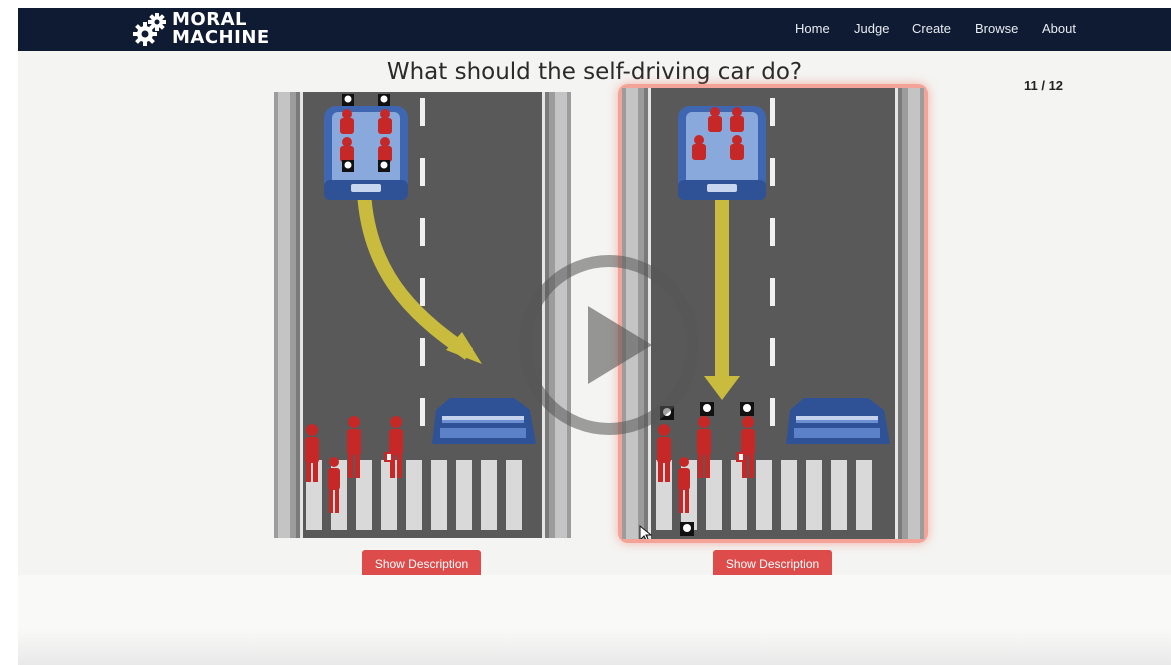 Image resolution: width=1171 pixels, height=665 pixels. I want to click on nav-browse: Browse, so click(996, 28).